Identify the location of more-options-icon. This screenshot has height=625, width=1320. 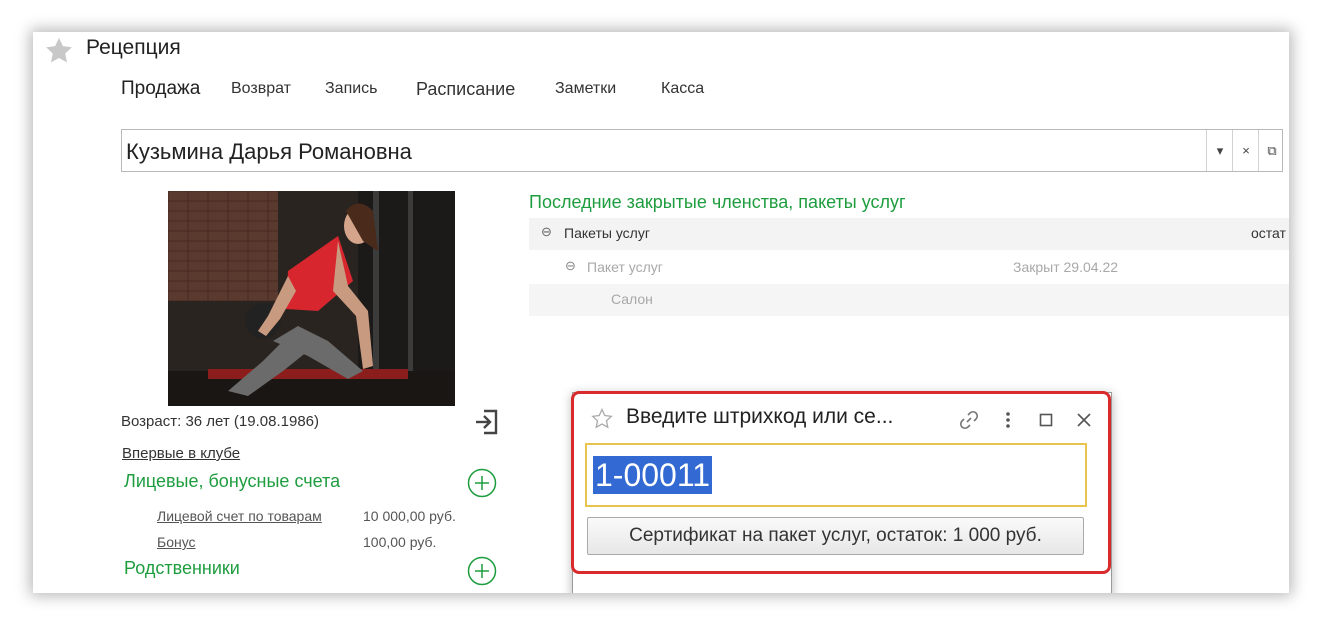
(1008, 420).